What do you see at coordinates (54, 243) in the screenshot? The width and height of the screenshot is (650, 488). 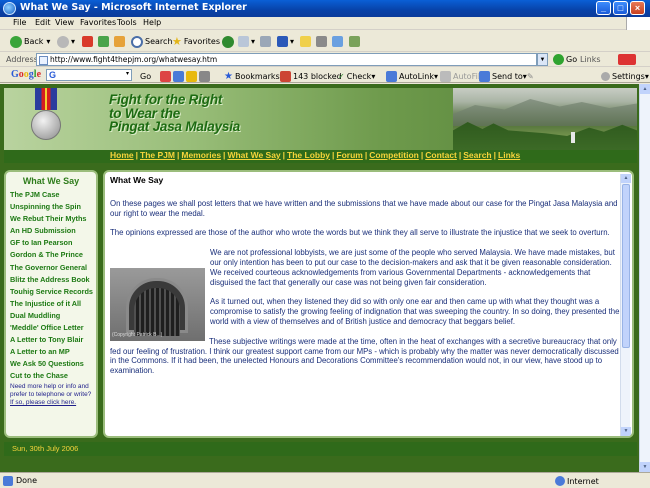 I see `sidebar-item-gf-ian-pearson: GF to Ian Pearson` at bounding box center [54, 243].